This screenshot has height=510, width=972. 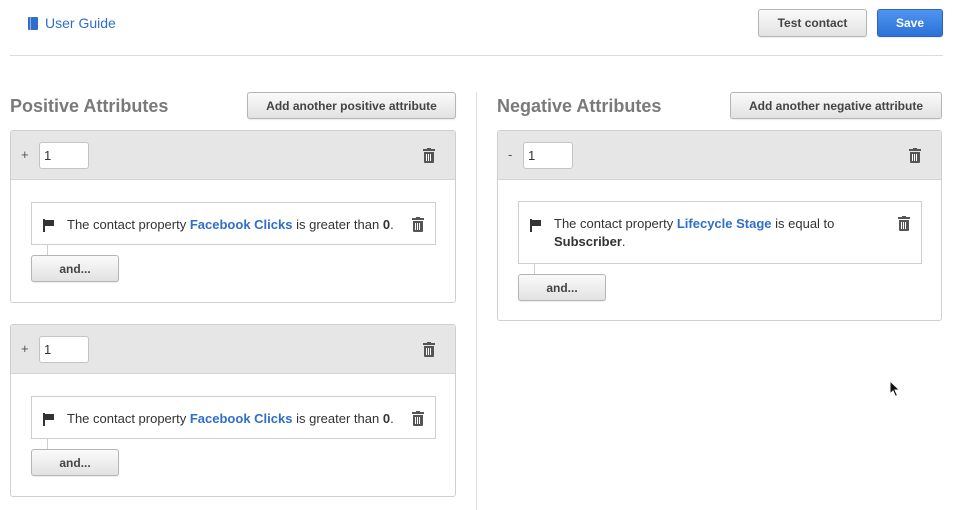 What do you see at coordinates (80, 23) in the screenshot?
I see `user-guide-label: User Guide` at bounding box center [80, 23].